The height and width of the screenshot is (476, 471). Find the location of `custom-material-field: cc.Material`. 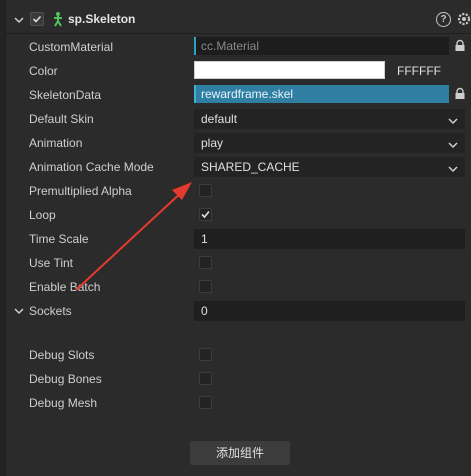

custom-material-field: cc.Material is located at coordinates (321, 46).